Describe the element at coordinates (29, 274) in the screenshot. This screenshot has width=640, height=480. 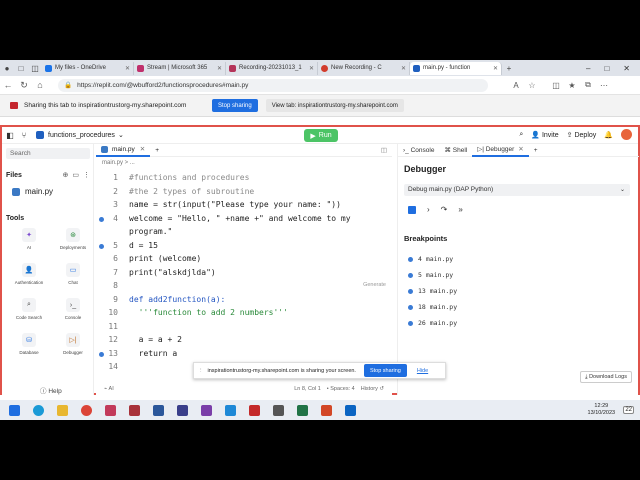
I see `tool-authentication: 👤 Authentication` at that location.